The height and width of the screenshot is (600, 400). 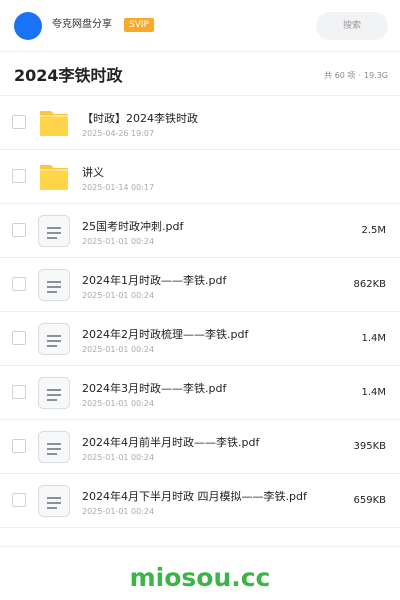 What do you see at coordinates (194, 497) in the screenshot?
I see `file-name: 2024年4月下半月时政 四月模拟——李铁.pdf` at bounding box center [194, 497].